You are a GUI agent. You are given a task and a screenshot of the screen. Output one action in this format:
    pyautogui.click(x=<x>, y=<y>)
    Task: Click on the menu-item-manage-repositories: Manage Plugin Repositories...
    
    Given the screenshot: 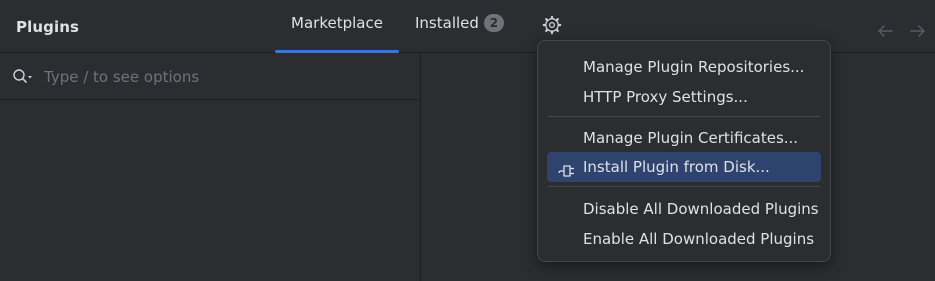 What is the action you would take?
    pyautogui.click(x=684, y=67)
    